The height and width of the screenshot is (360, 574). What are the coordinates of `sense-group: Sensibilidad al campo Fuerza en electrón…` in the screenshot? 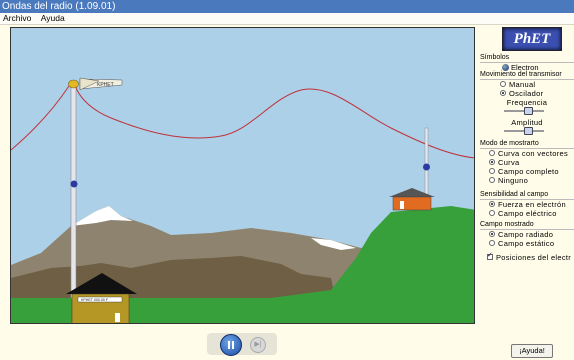 It's located at (527, 204).